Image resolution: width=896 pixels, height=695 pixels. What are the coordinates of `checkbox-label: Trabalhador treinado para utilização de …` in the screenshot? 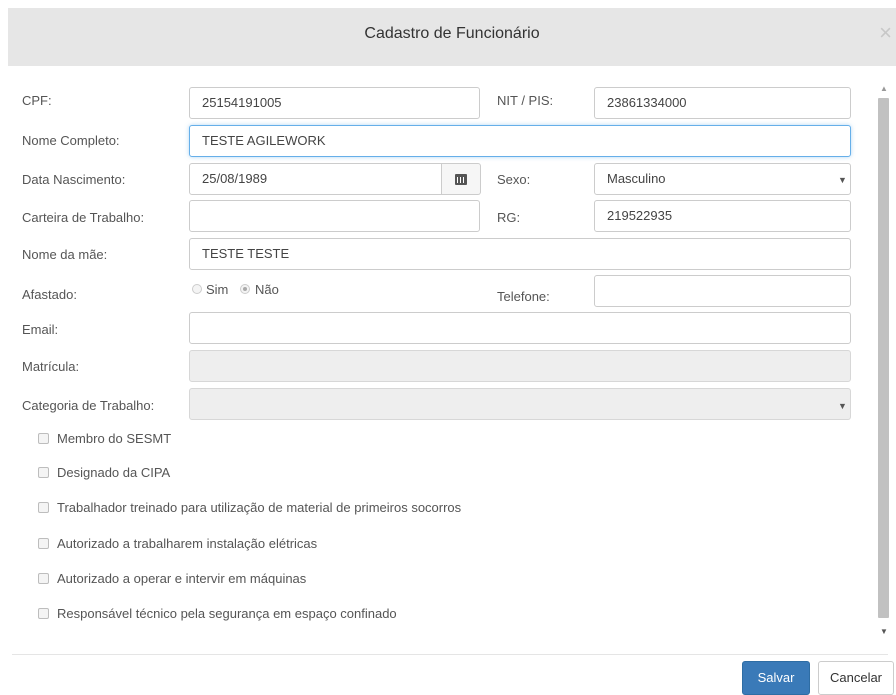 It's located at (259, 507).